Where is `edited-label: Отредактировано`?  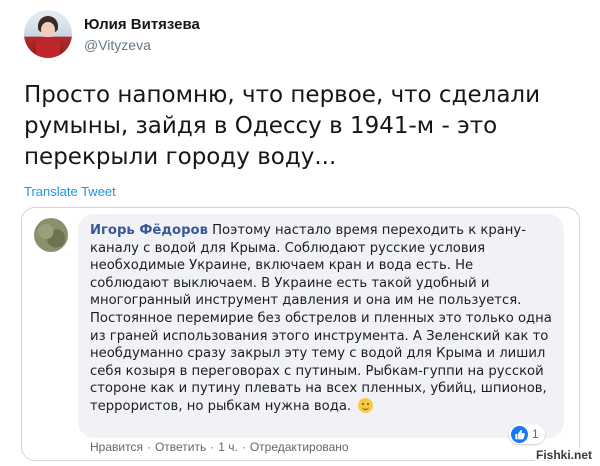
edited-label: Отредактировано is located at coordinates (299, 447).